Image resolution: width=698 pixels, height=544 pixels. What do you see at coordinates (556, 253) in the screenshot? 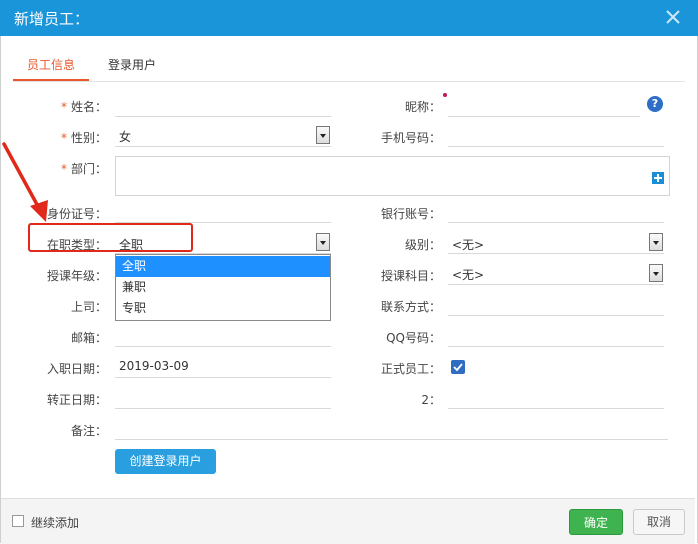
I see `level-select` at bounding box center [556, 253].